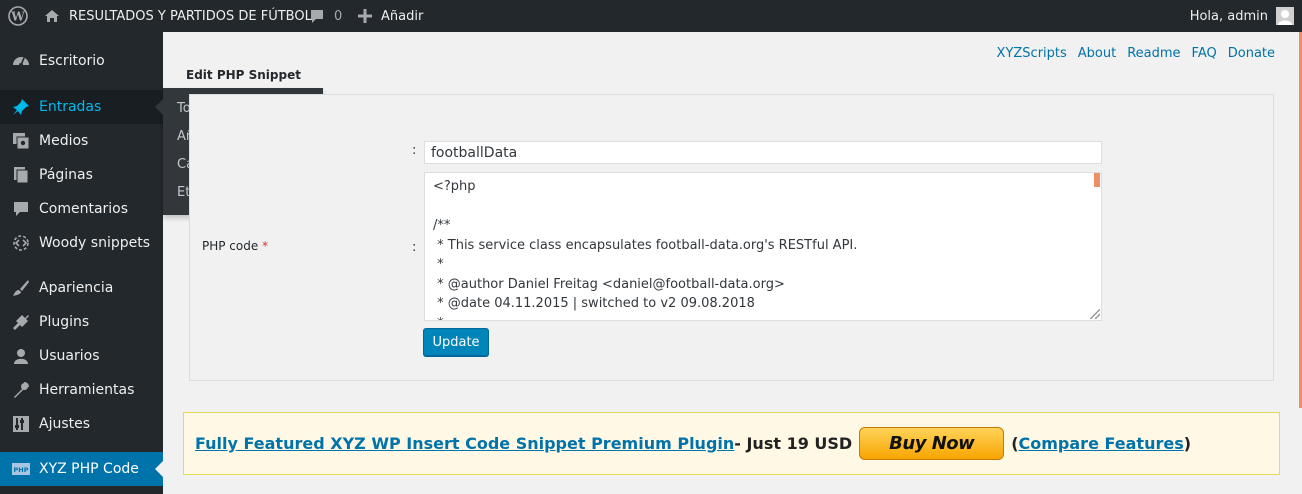  What do you see at coordinates (454, 186) in the screenshot?
I see `code-line: <?php` at bounding box center [454, 186].